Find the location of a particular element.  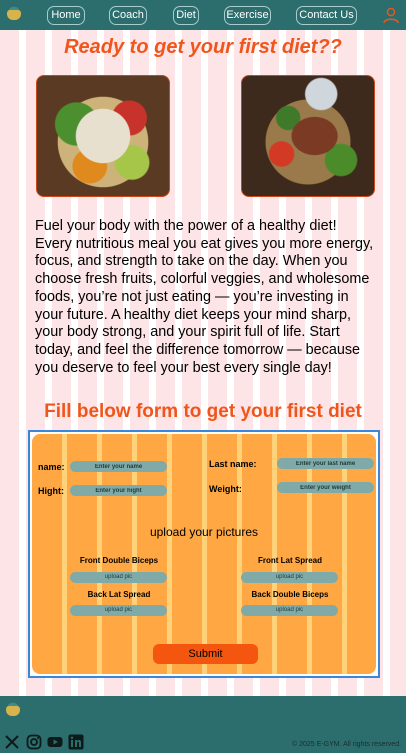

lastname-input is located at coordinates (325, 463).